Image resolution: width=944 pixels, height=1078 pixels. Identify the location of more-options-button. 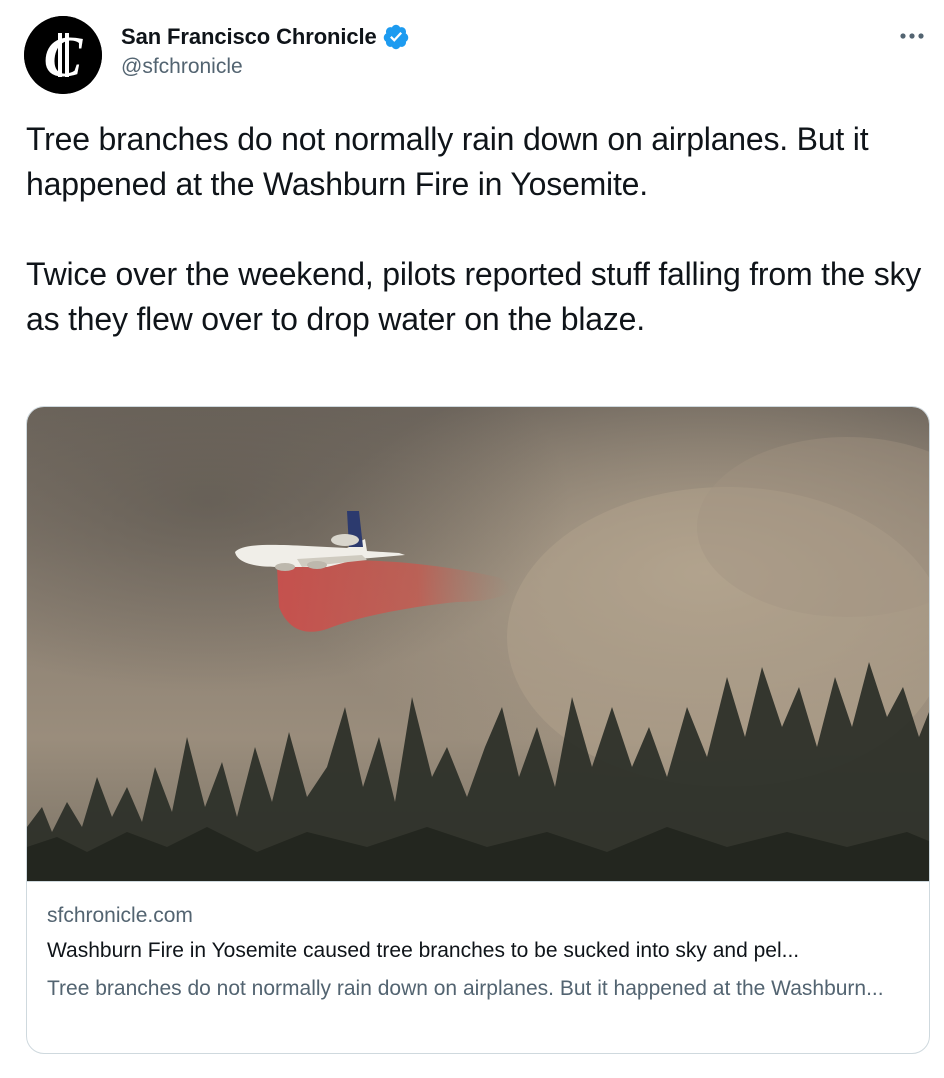
(912, 36).